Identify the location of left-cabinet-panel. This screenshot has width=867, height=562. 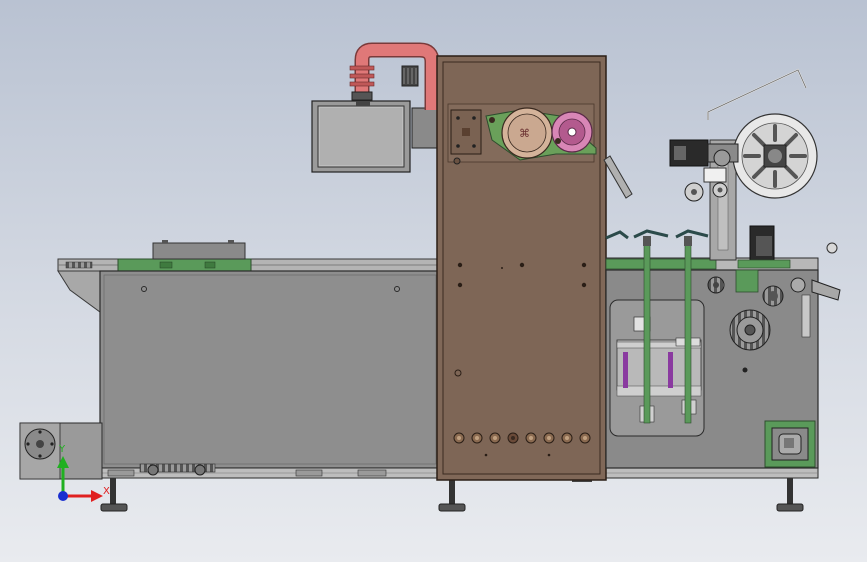
(270, 369).